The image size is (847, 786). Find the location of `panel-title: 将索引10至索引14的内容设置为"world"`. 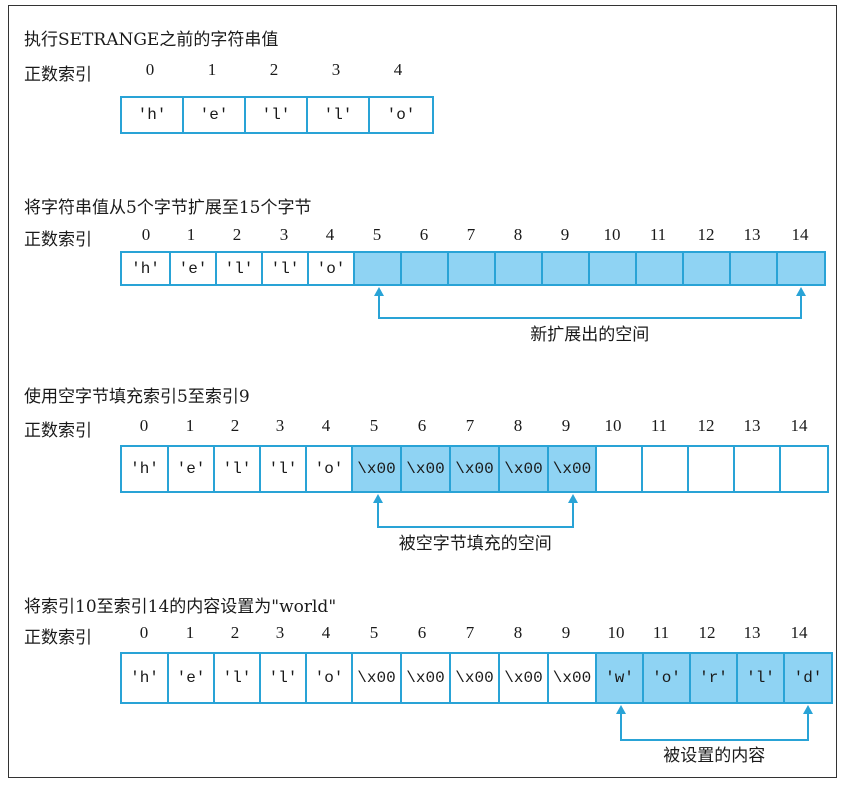

panel-title: 将索引10至索引14的内容设置为"world" is located at coordinates (180, 607).